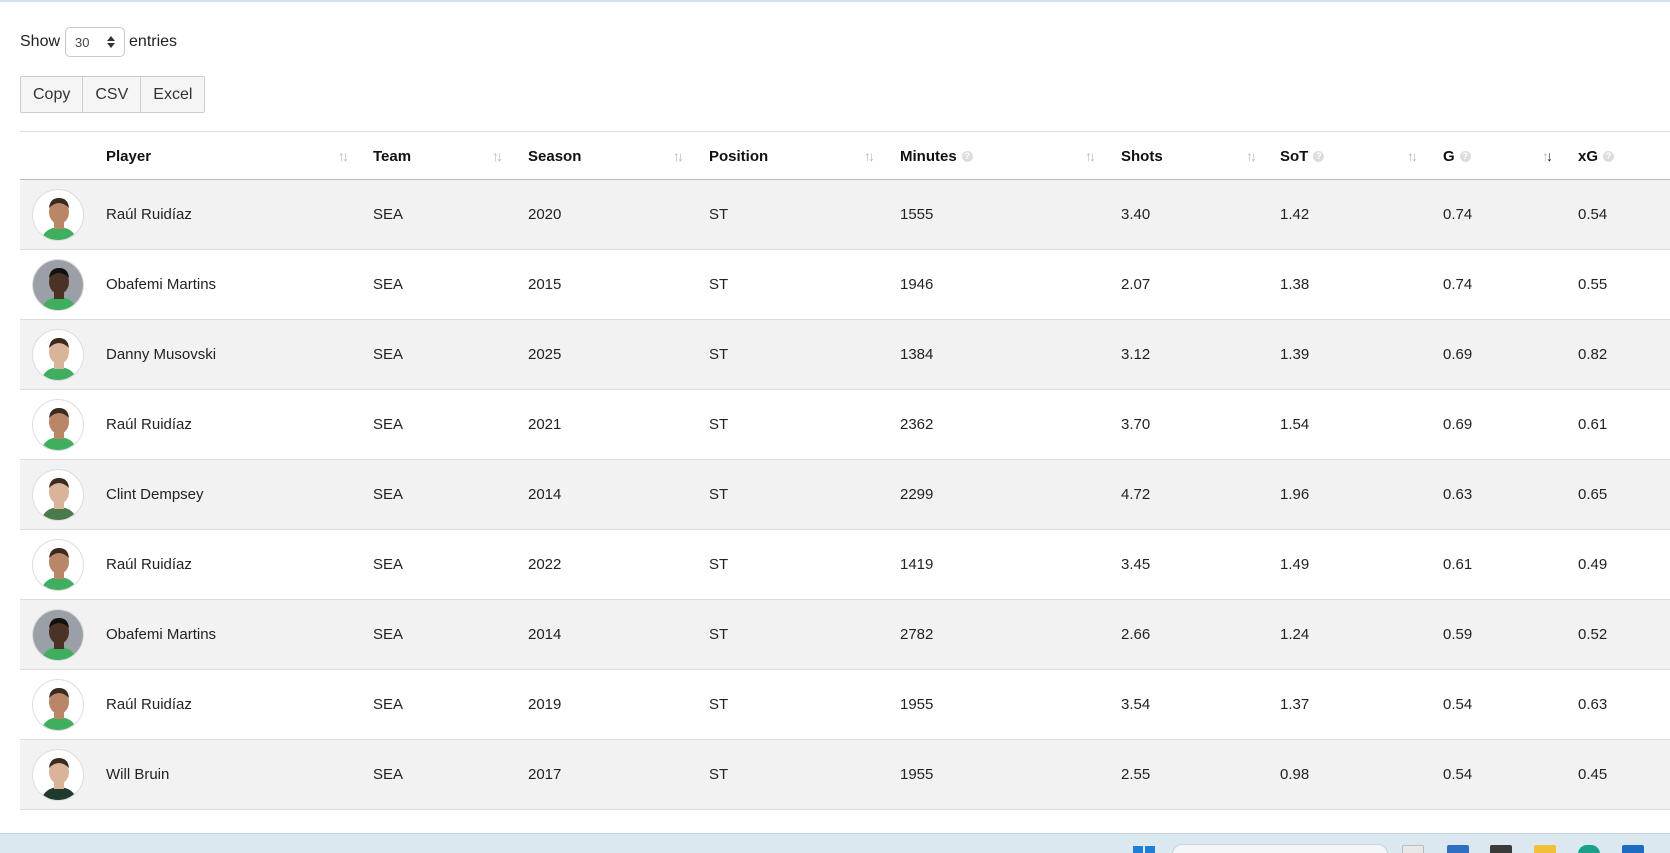  What do you see at coordinates (1458, 284) in the screenshot?
I see `cell-g: 0.74` at bounding box center [1458, 284].